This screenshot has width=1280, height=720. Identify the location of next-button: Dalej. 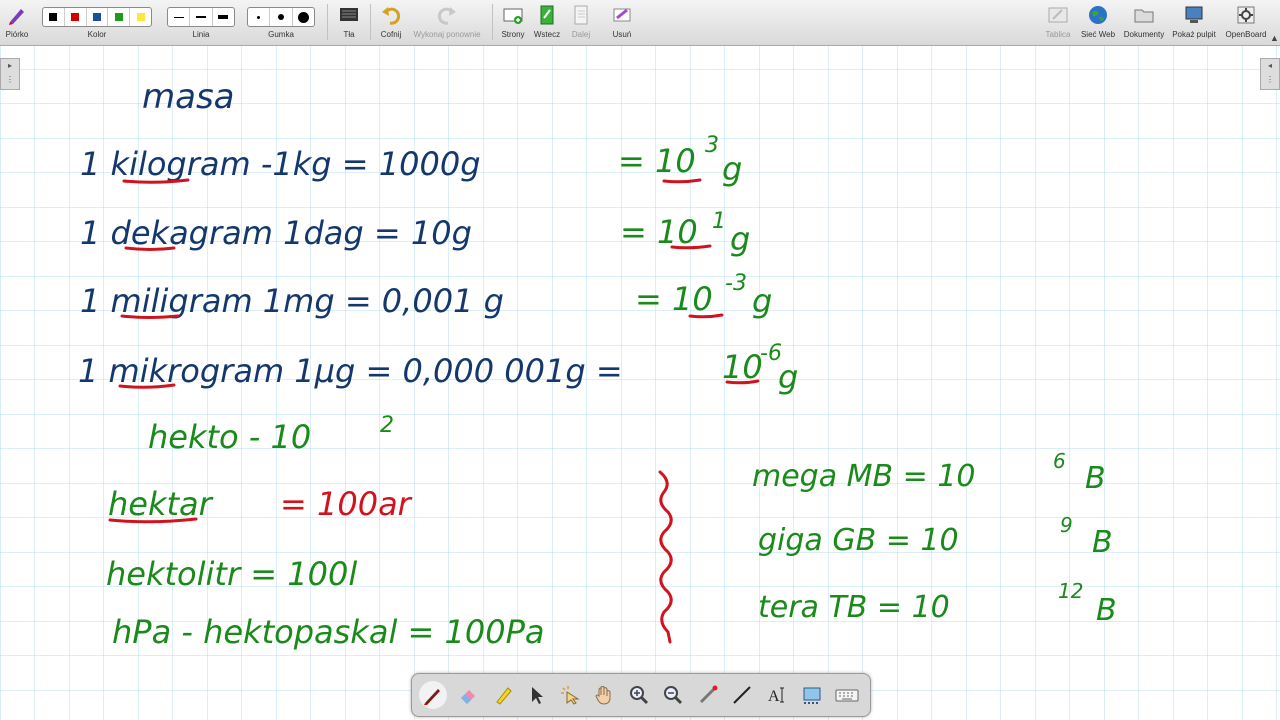
(581, 22).